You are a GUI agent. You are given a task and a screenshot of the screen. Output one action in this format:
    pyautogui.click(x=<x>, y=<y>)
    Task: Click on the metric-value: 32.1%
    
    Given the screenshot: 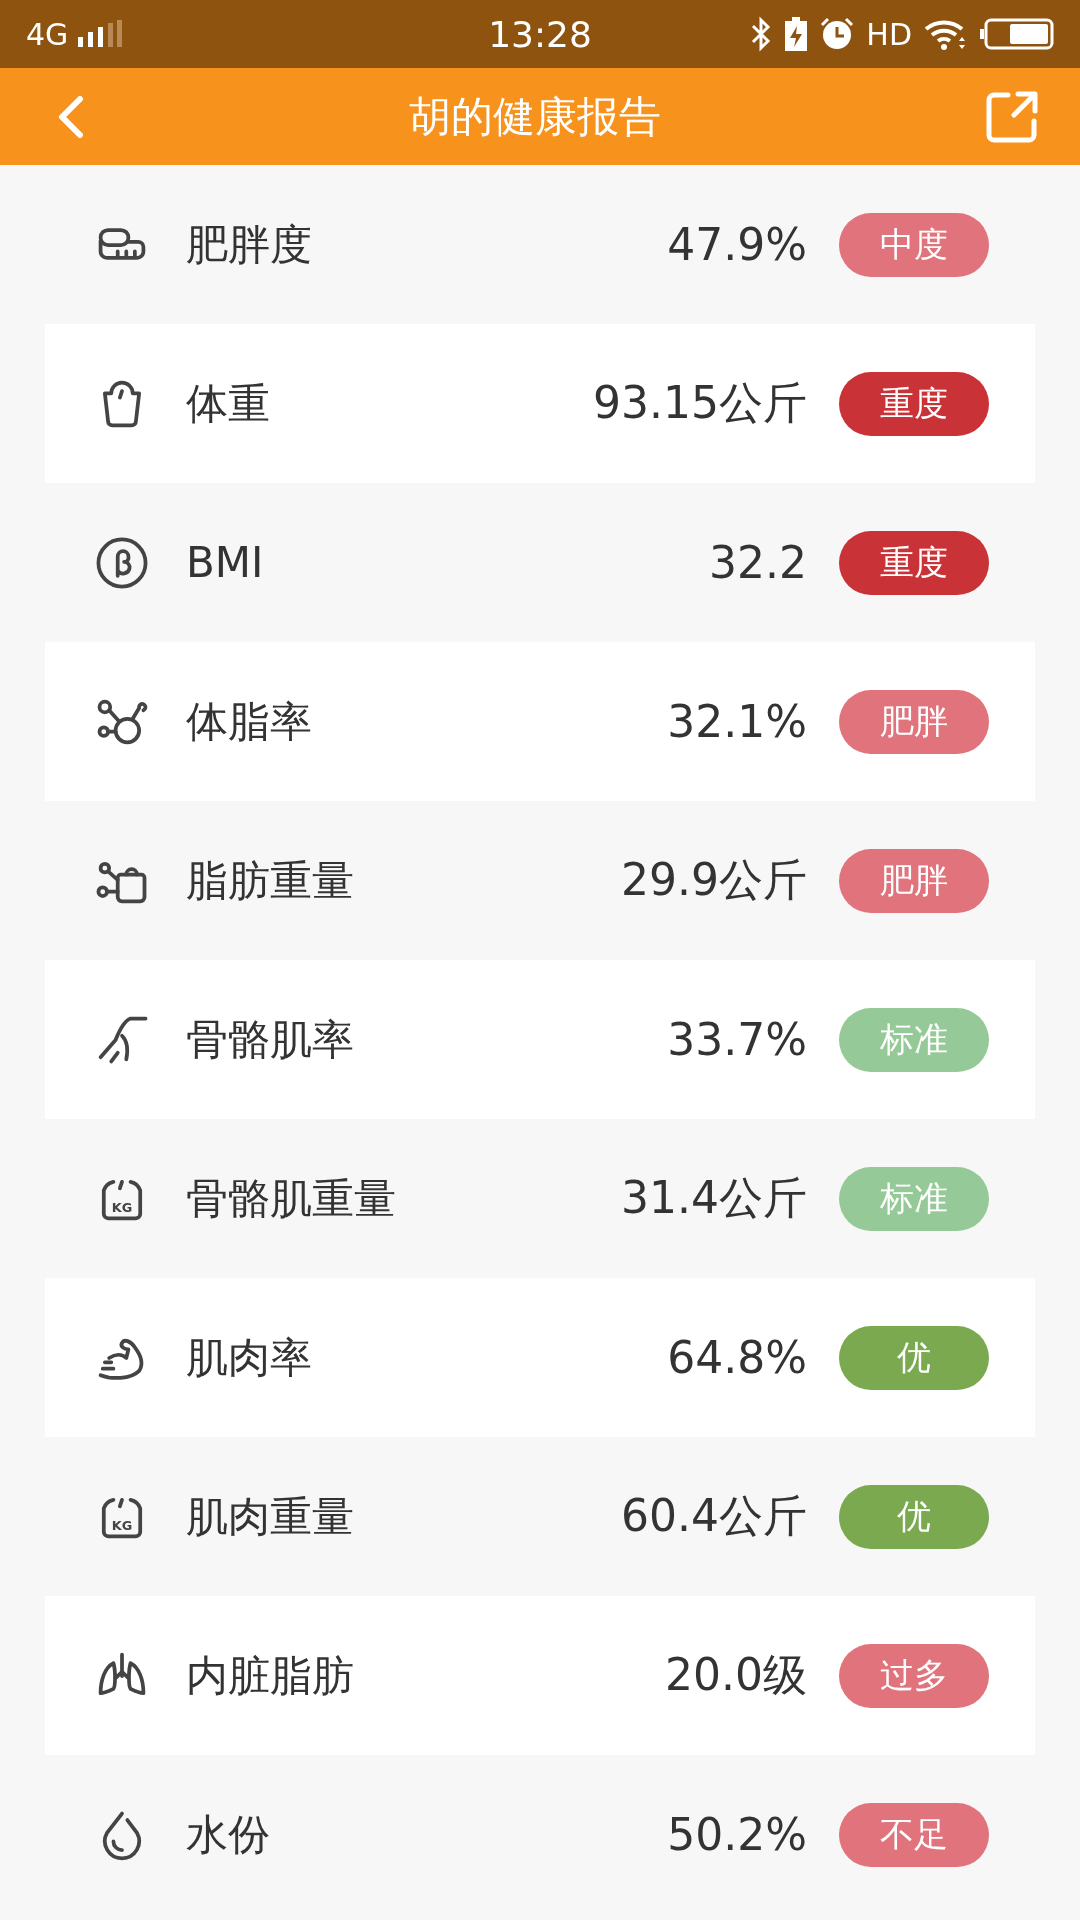 What is the action you would take?
    pyautogui.click(x=737, y=721)
    